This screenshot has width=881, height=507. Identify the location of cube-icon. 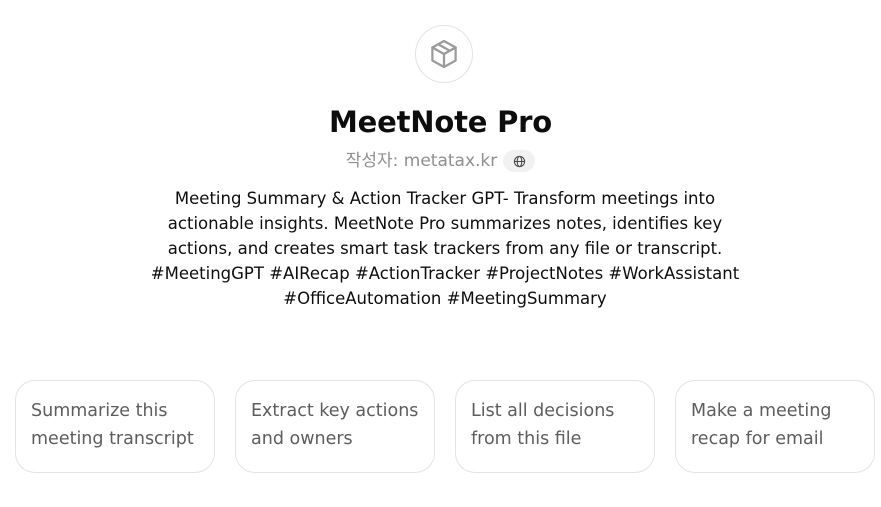
(444, 54).